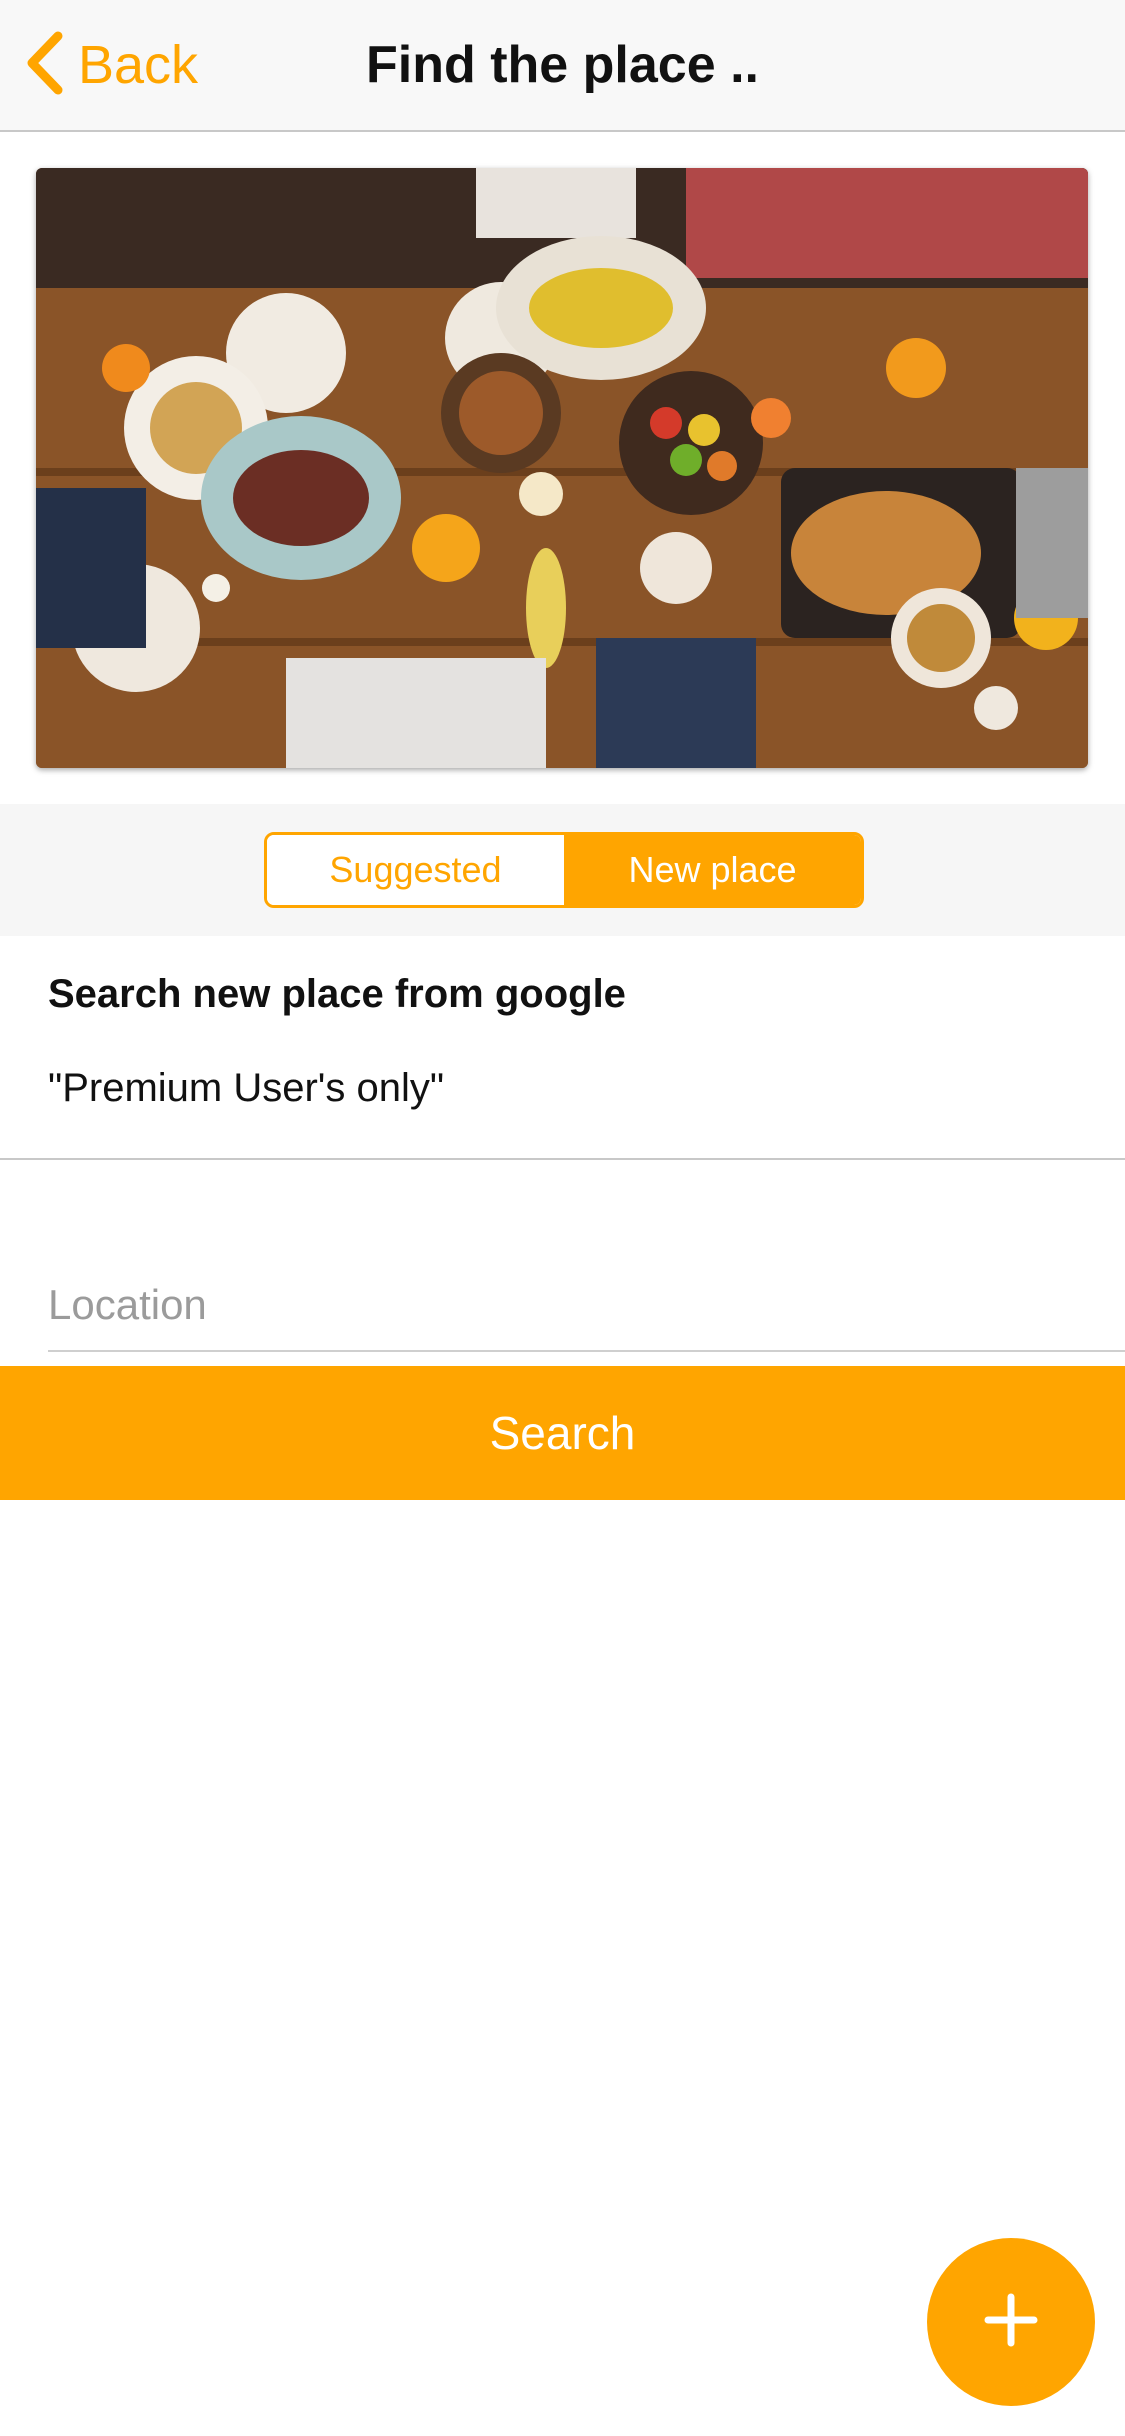 The width and height of the screenshot is (1125, 2436). What do you see at coordinates (562, 66) in the screenshot?
I see `nav-bar: Find the place .. Back` at bounding box center [562, 66].